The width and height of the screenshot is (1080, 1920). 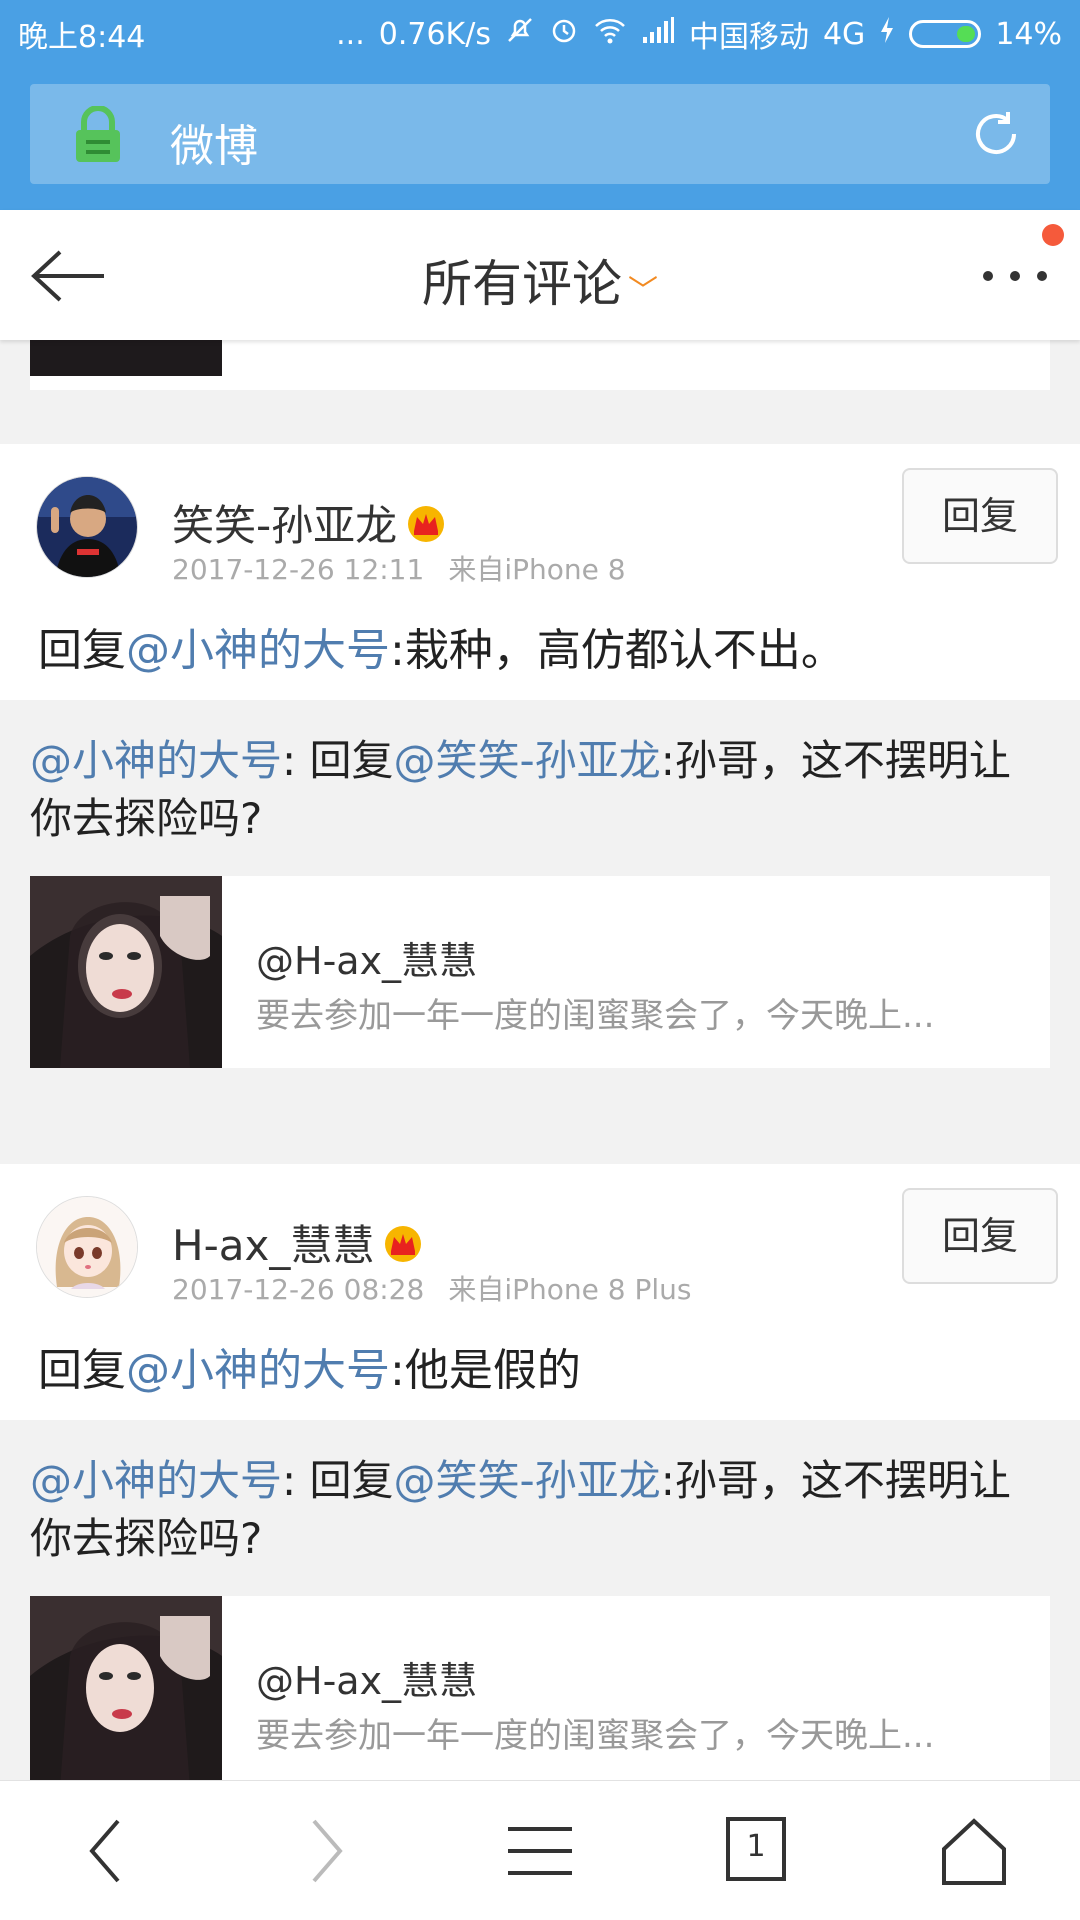 I want to click on alarm-icon, so click(x=564, y=34).